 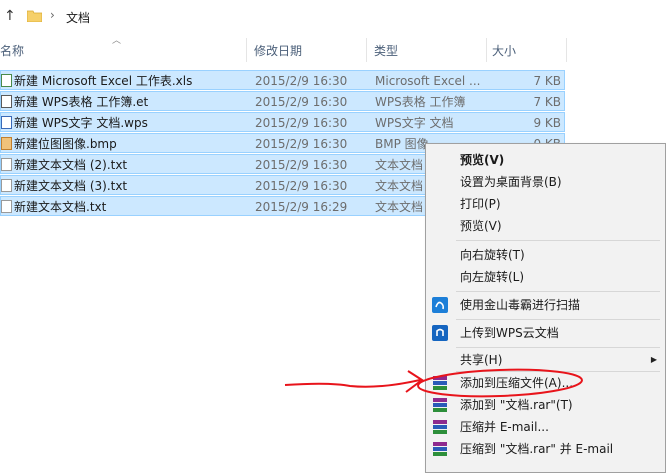 I want to click on sort-caret-icon: ︿, so click(x=117, y=41).